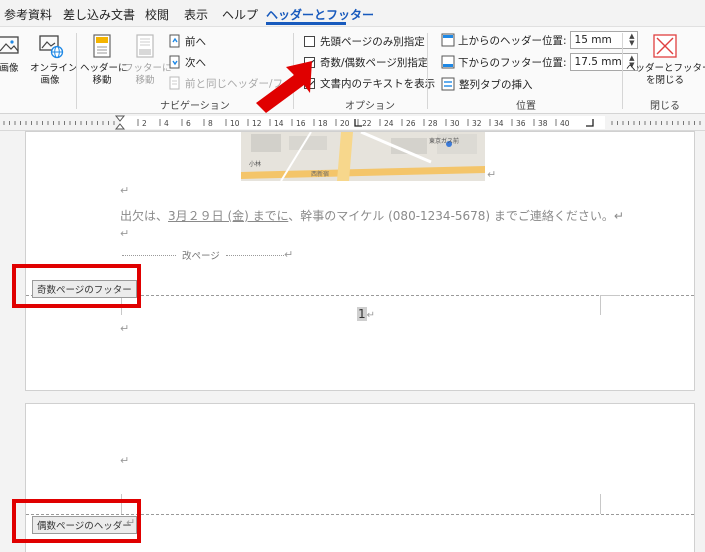 The image size is (705, 552). I want to click on options-group-label: オプション, so click(370, 106).